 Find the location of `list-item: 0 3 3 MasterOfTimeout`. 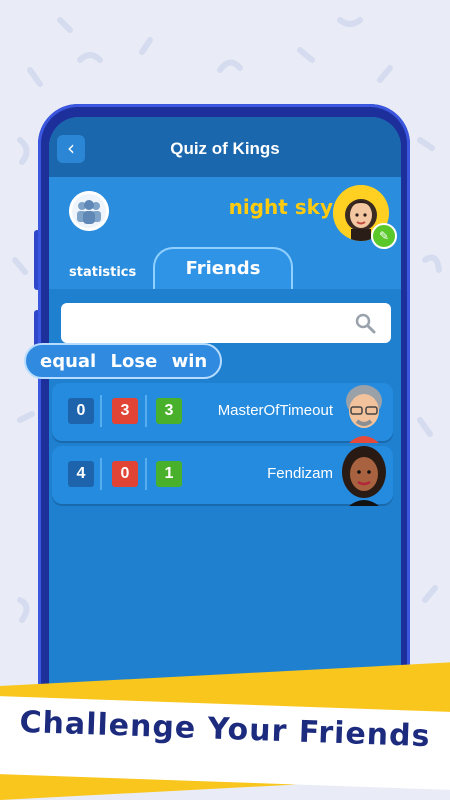

list-item: 0 3 3 MasterOfTimeout is located at coordinates (222, 413).